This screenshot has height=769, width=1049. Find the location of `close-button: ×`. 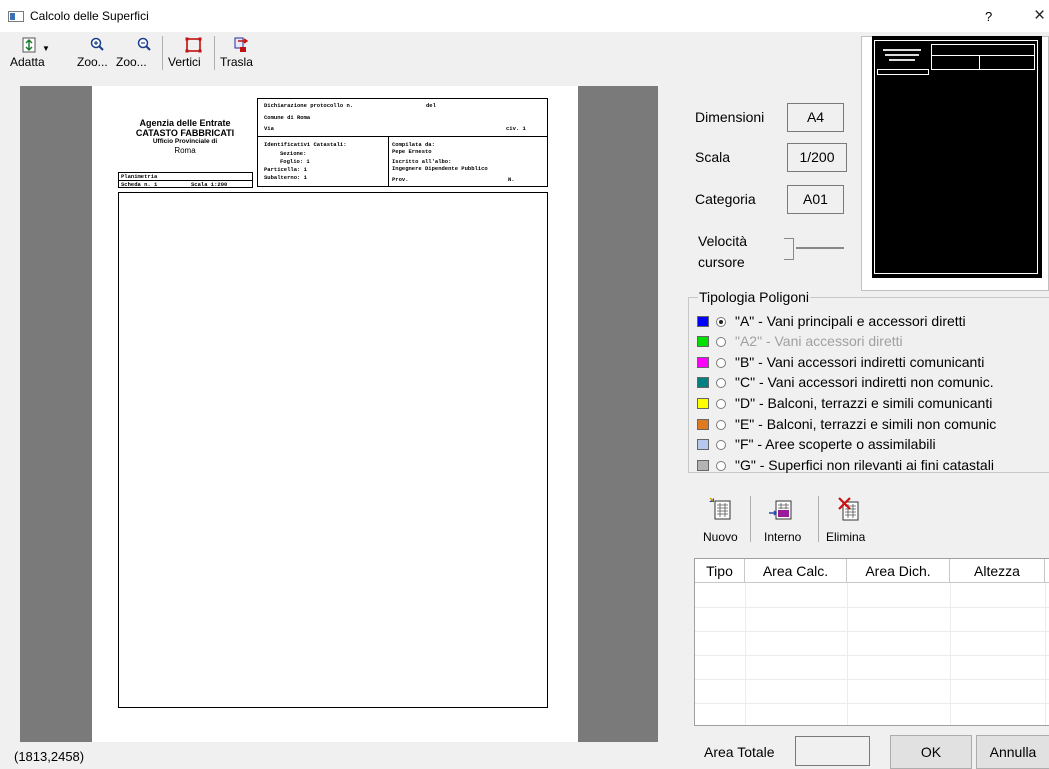

close-button: × is located at coordinates (1039, 16).